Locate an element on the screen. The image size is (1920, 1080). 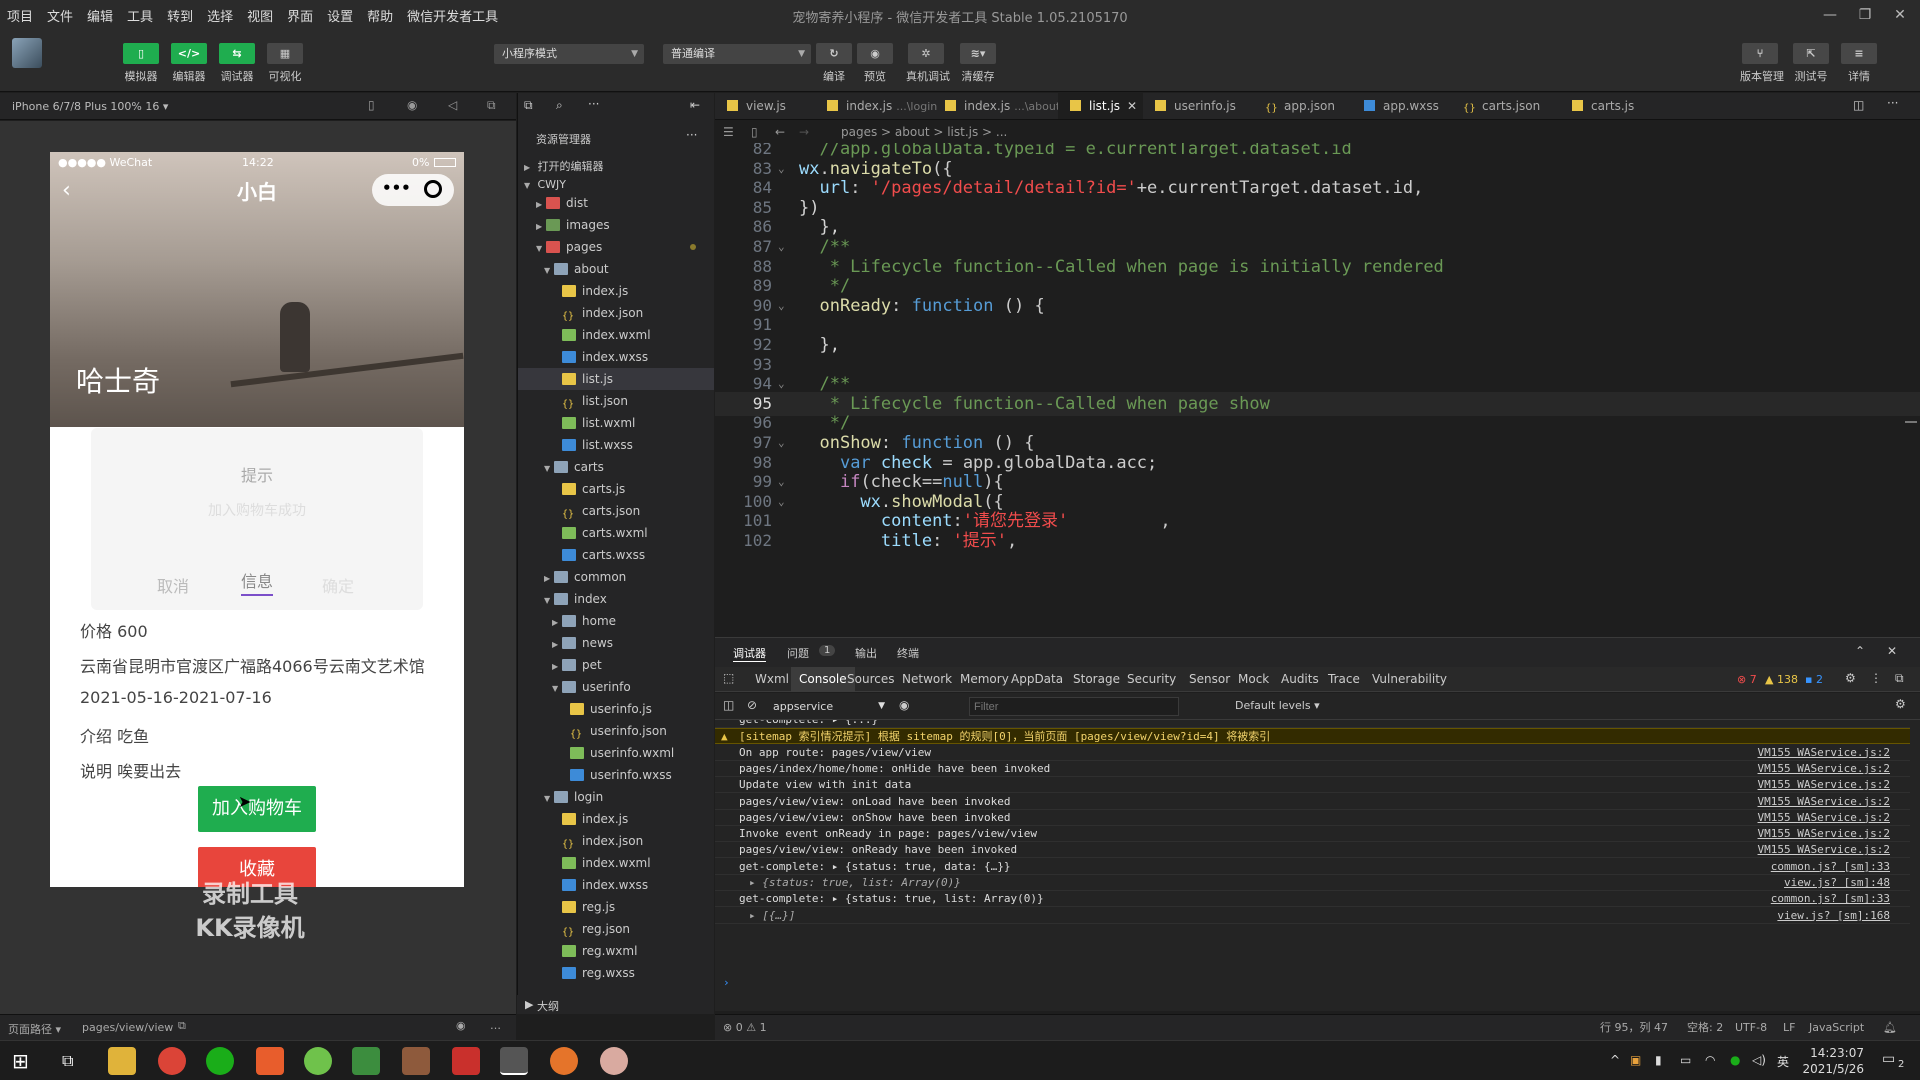
file-item: carts.wxss is located at coordinates (616, 555).